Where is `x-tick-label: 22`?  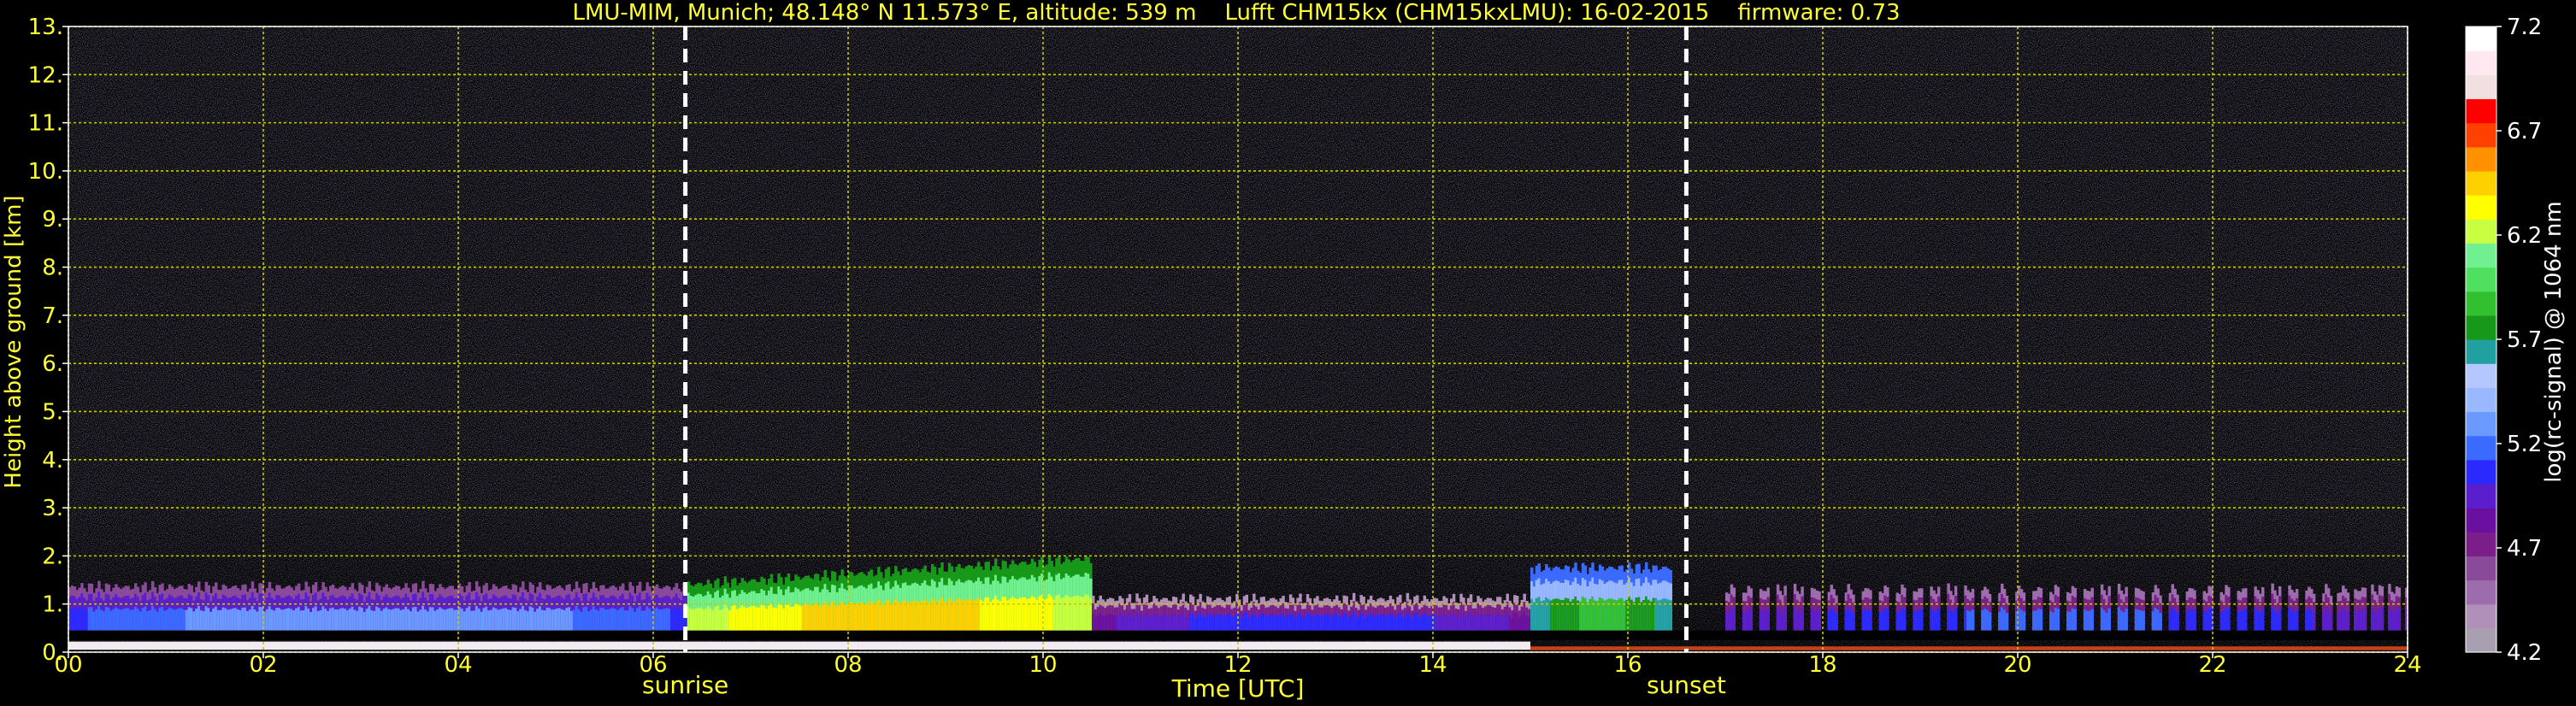
x-tick-label: 22 is located at coordinates (2212, 665).